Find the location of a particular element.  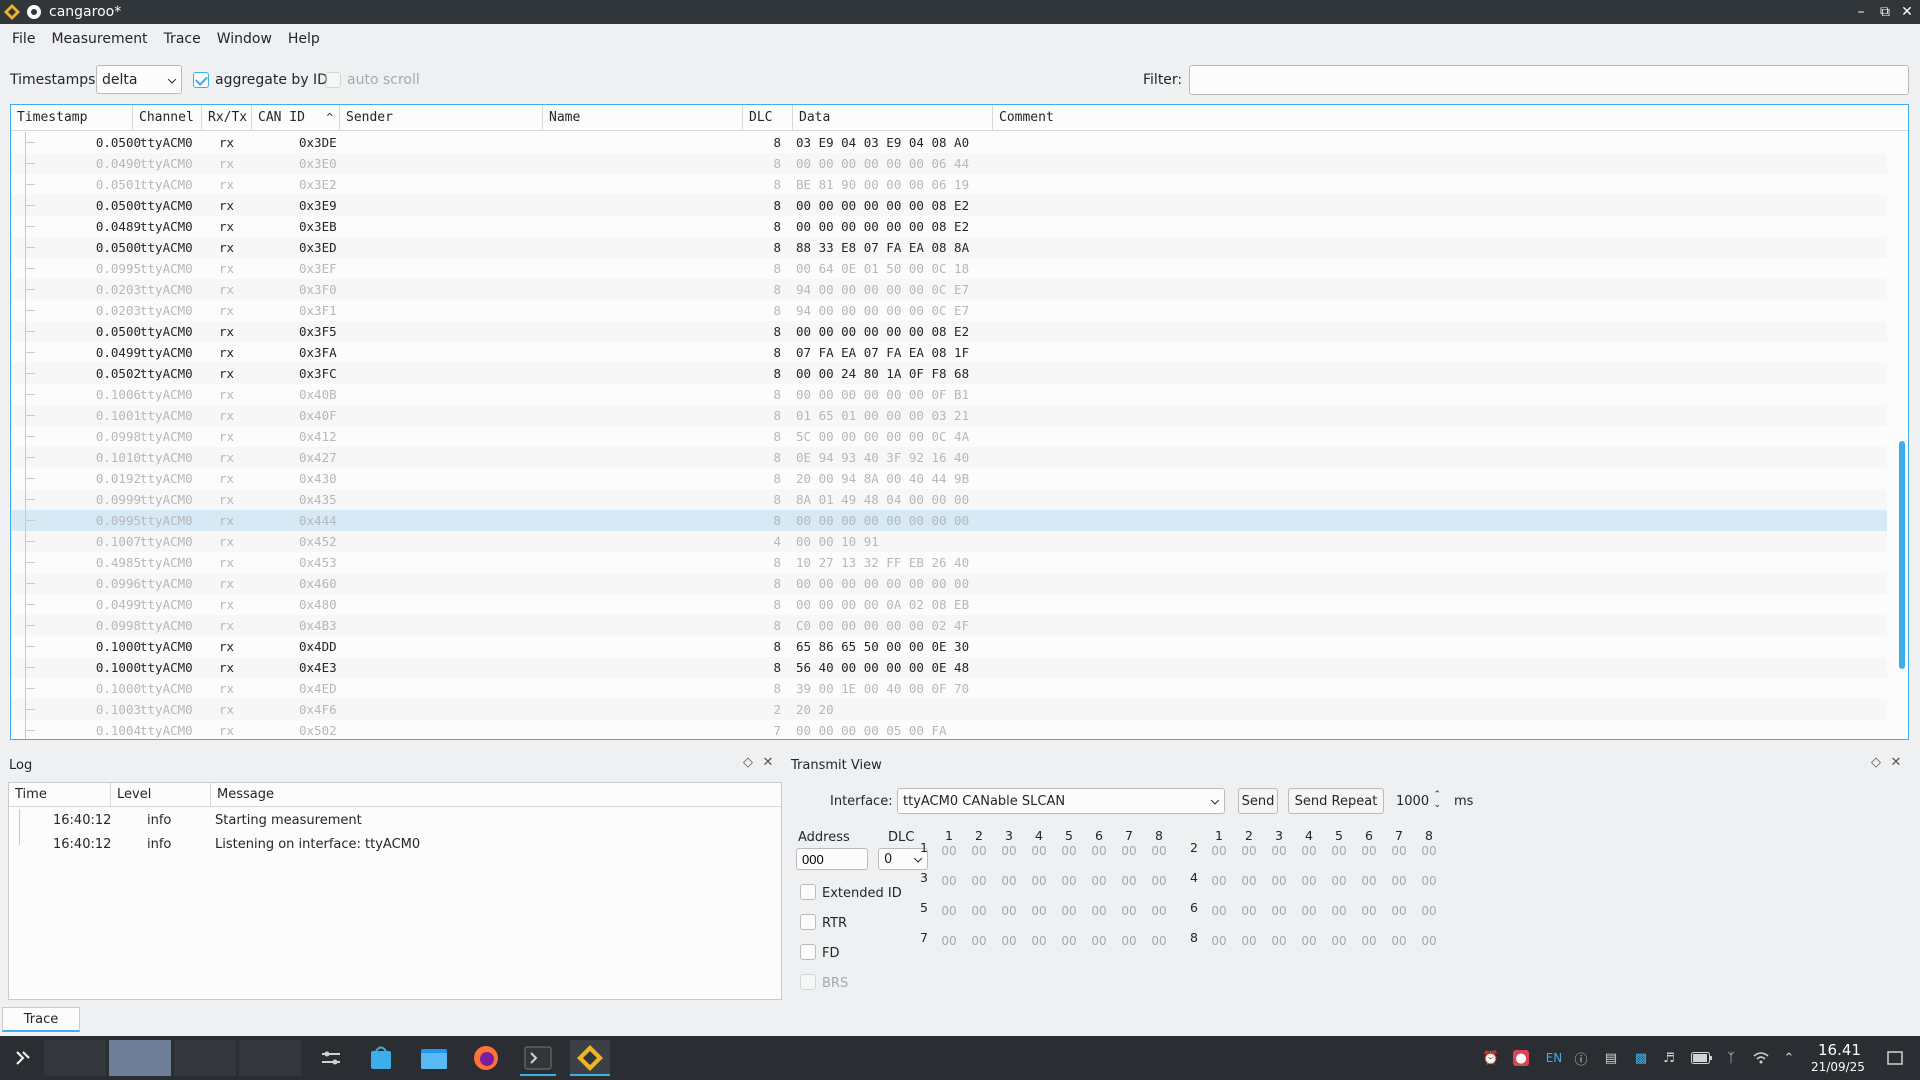

maximize-icon: ⧉ is located at coordinates (1885, 12).